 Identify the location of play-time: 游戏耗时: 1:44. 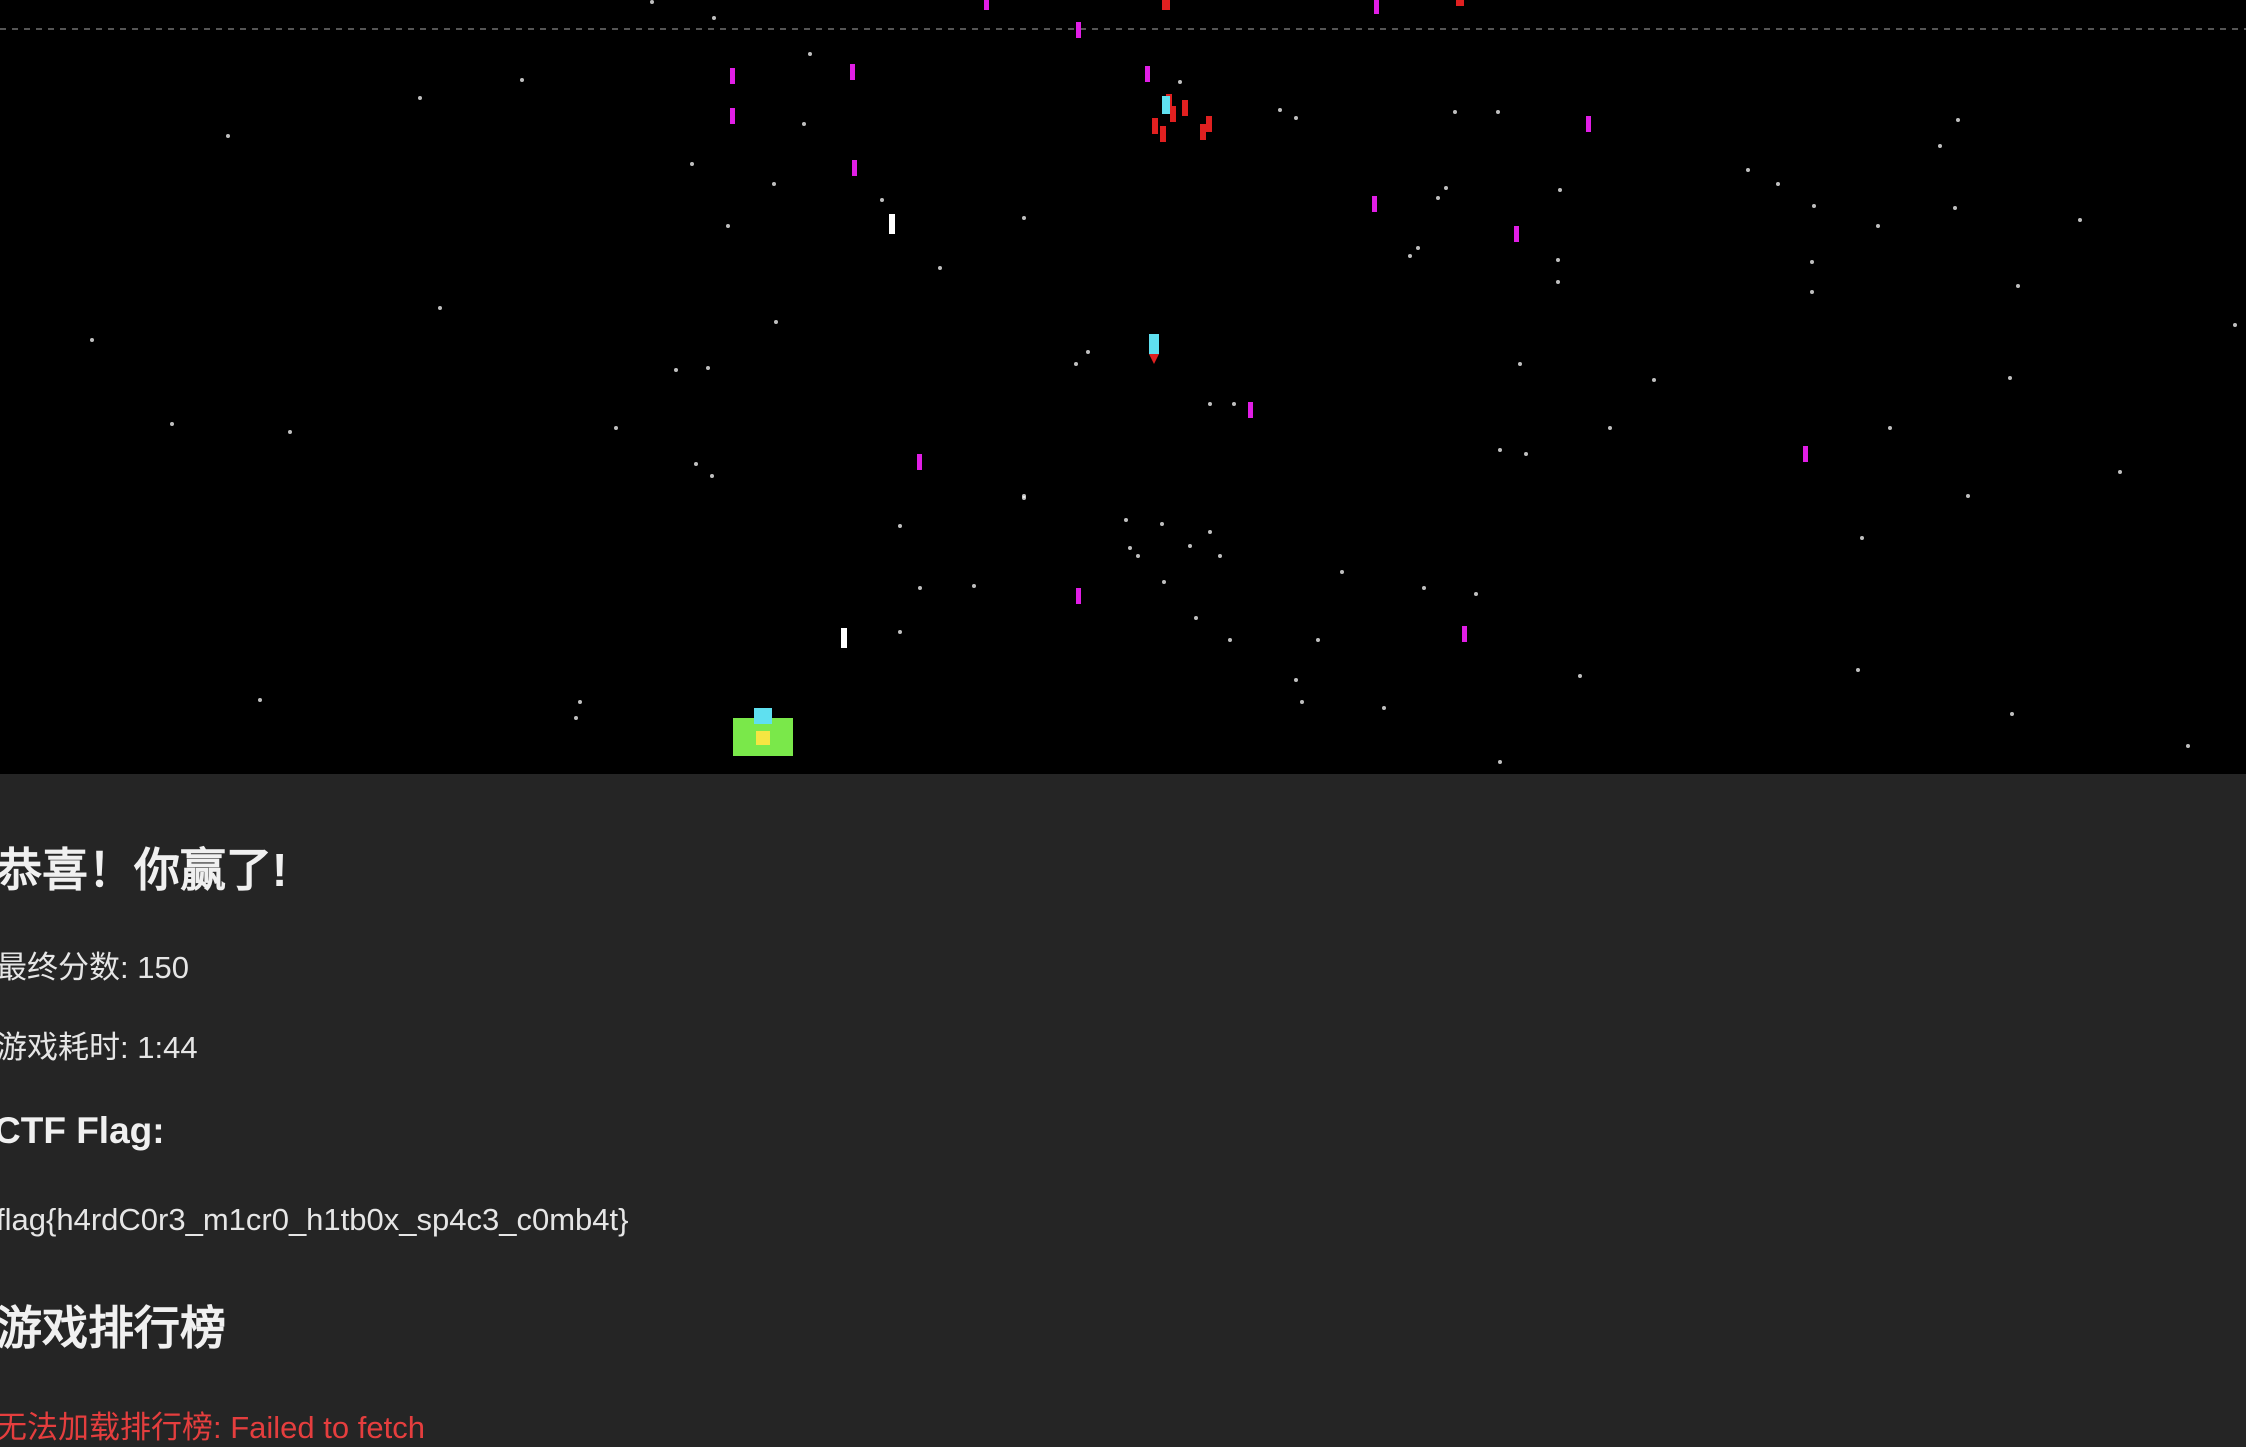
(99, 1047).